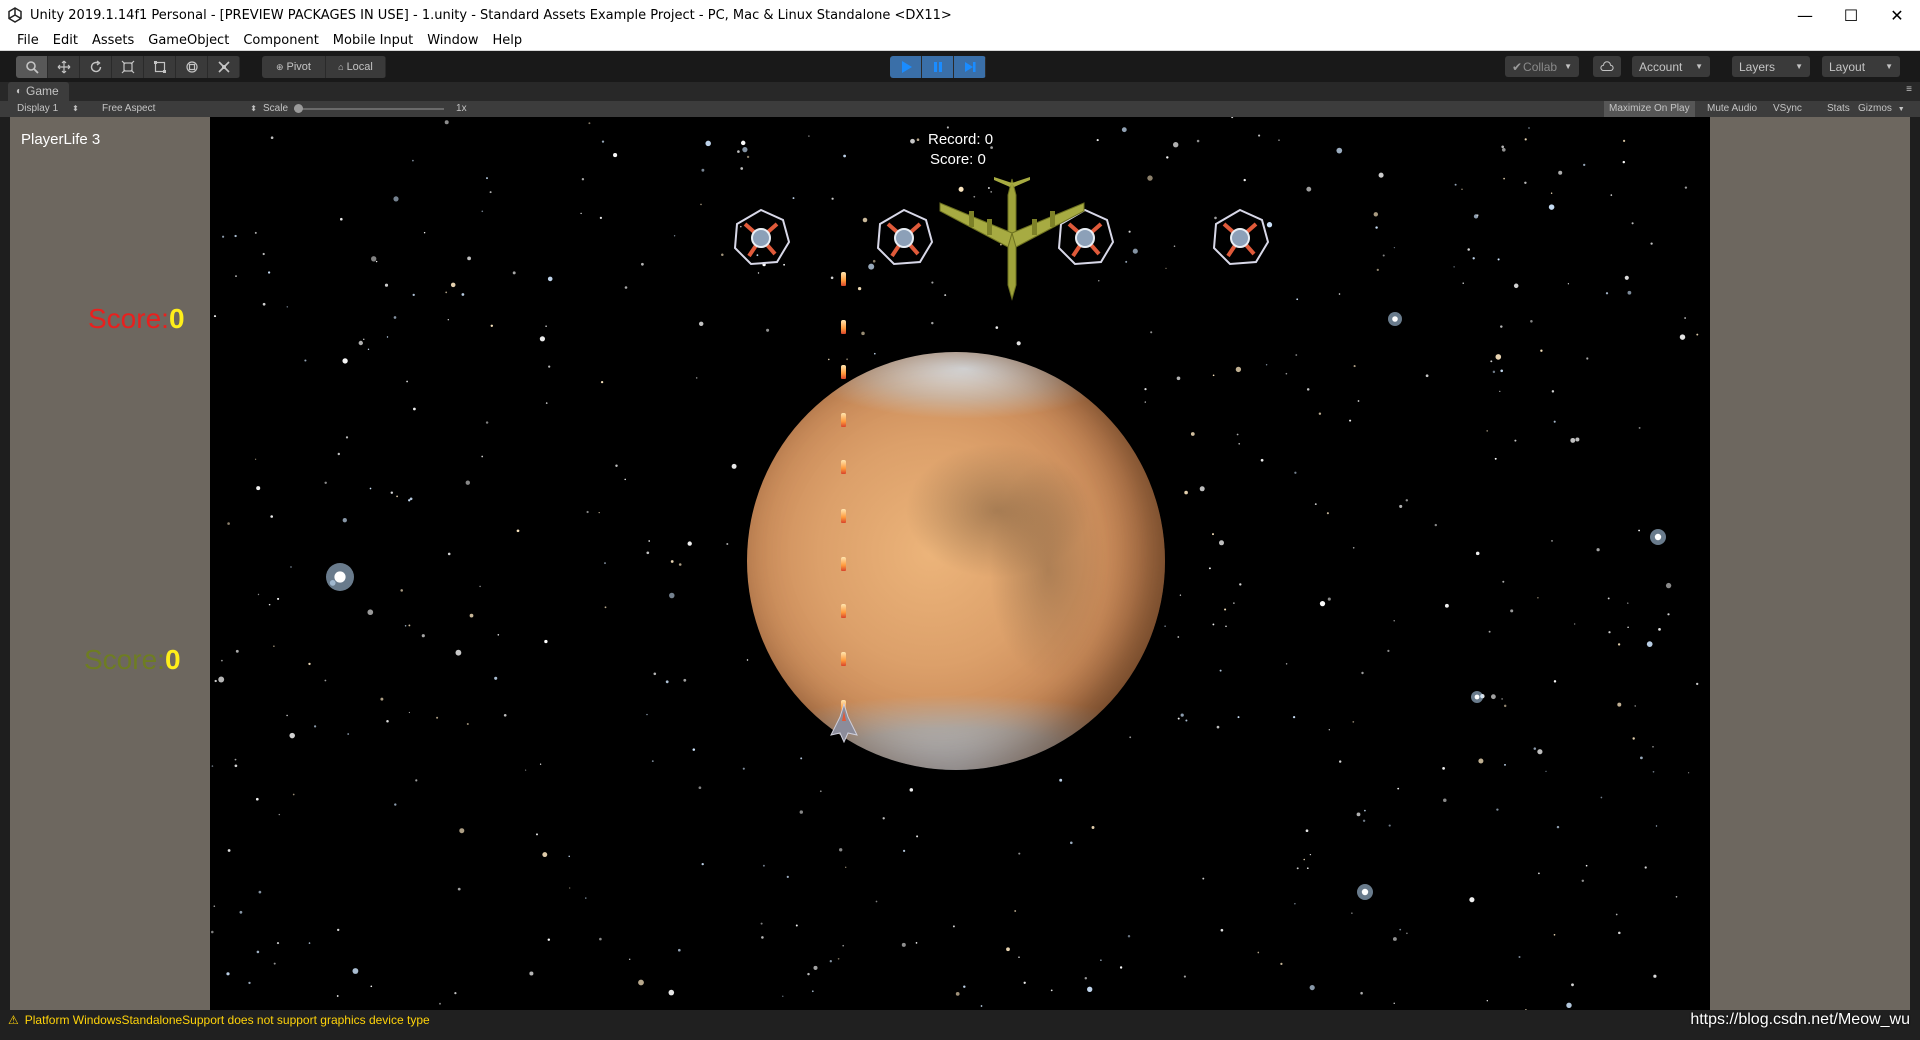  I want to click on maximize-on-play-toggle: Maximize On Play, so click(1649, 109).